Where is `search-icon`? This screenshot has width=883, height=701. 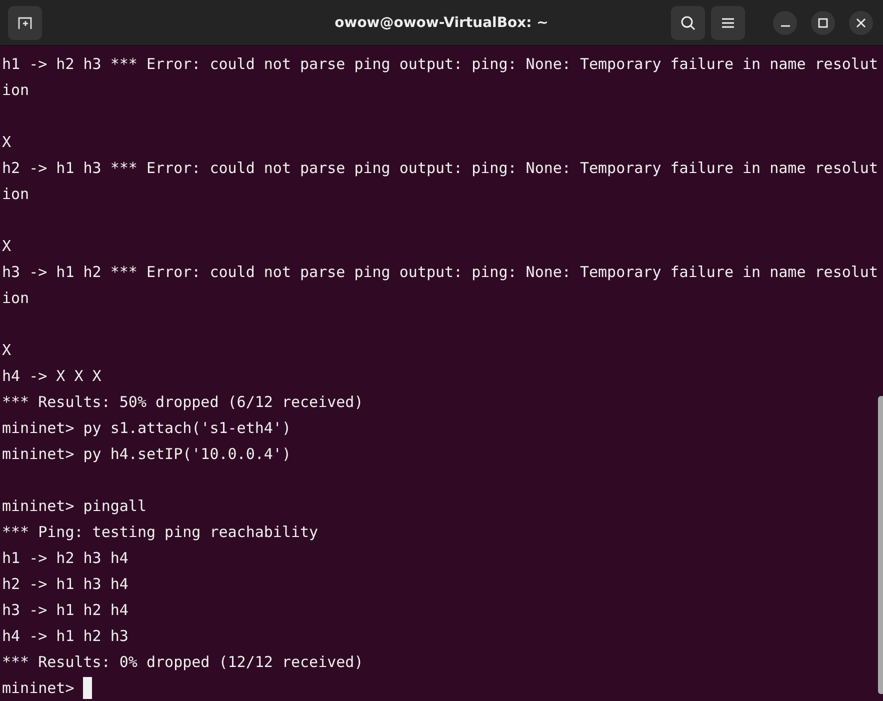 search-icon is located at coordinates (688, 22).